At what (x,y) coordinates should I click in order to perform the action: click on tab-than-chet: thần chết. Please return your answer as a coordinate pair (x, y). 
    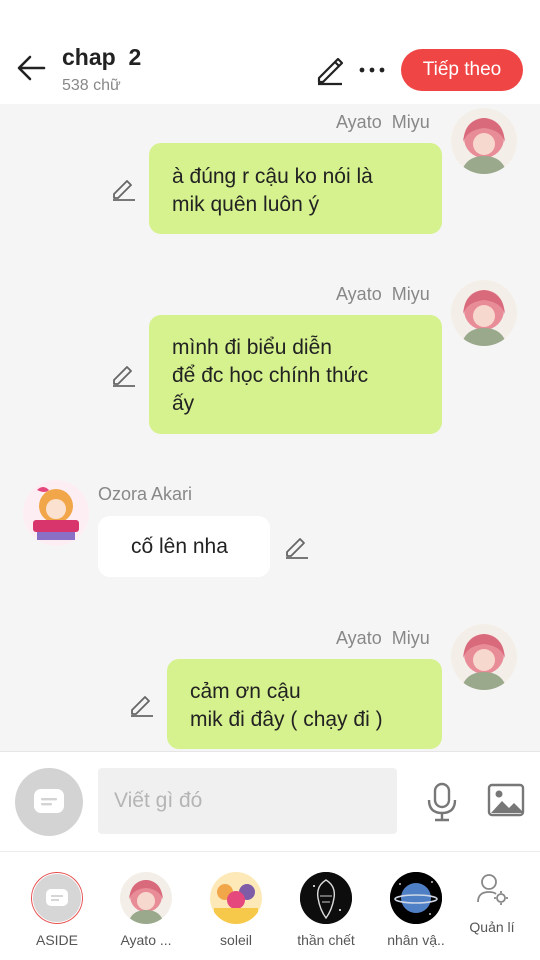
    Looking at the image, I should click on (326, 906).